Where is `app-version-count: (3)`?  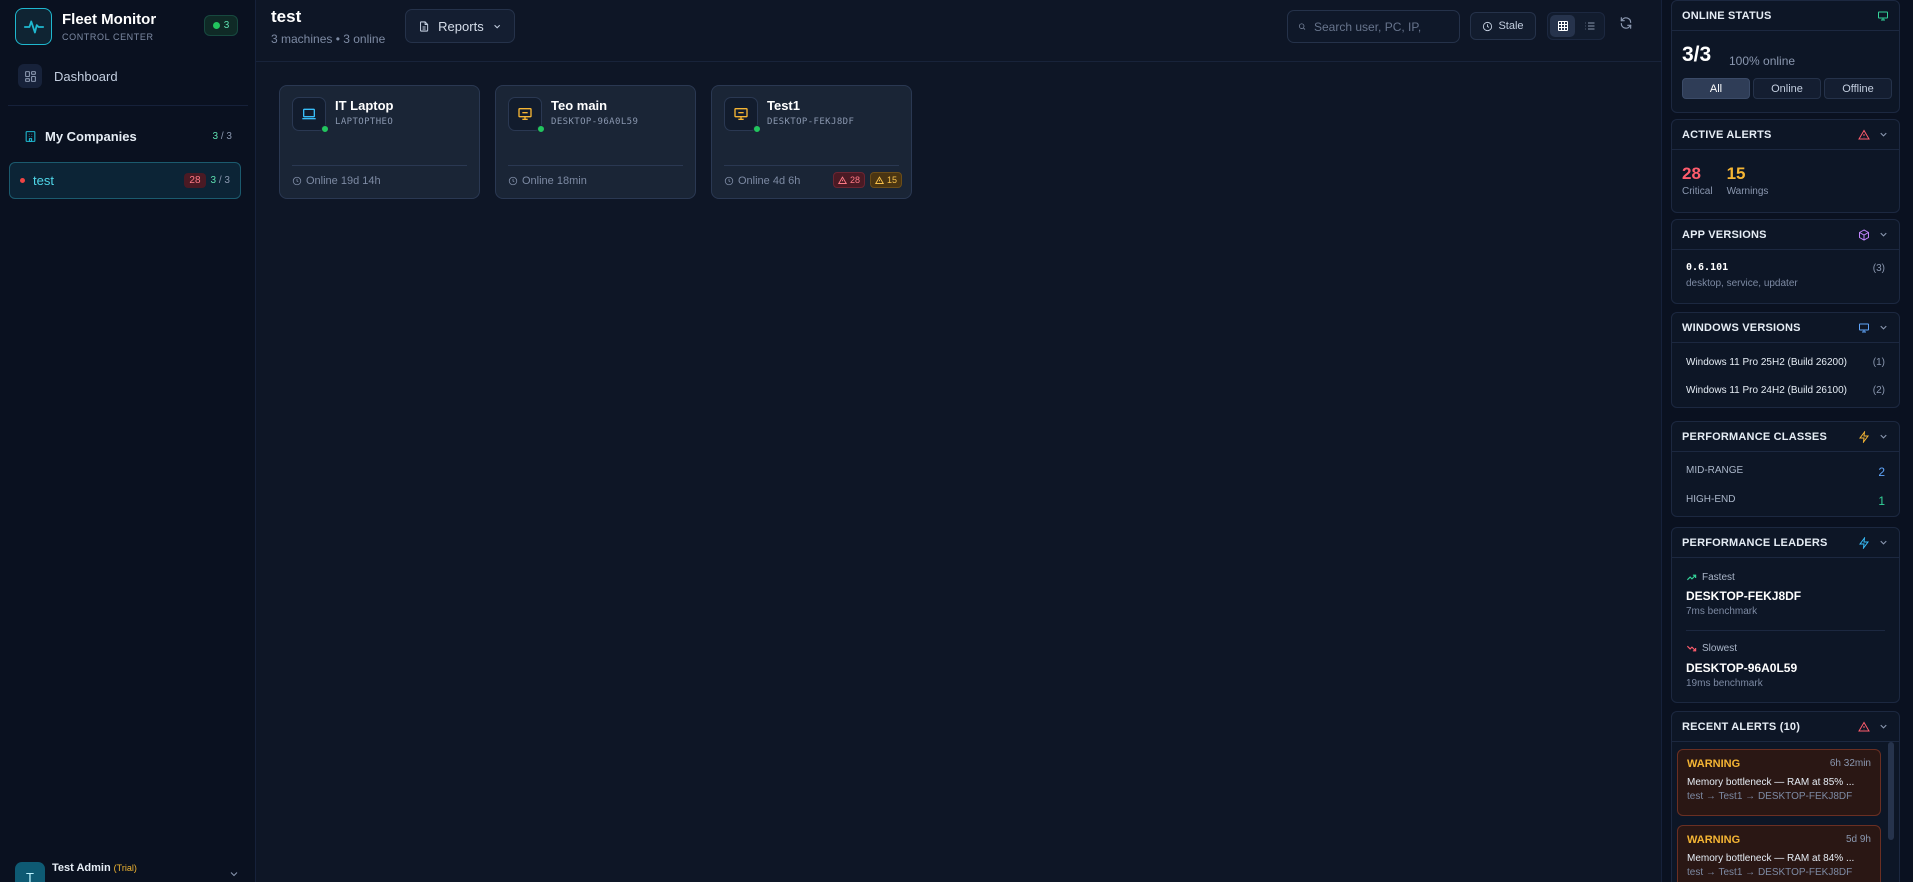
app-version-count: (3) is located at coordinates (1878, 268).